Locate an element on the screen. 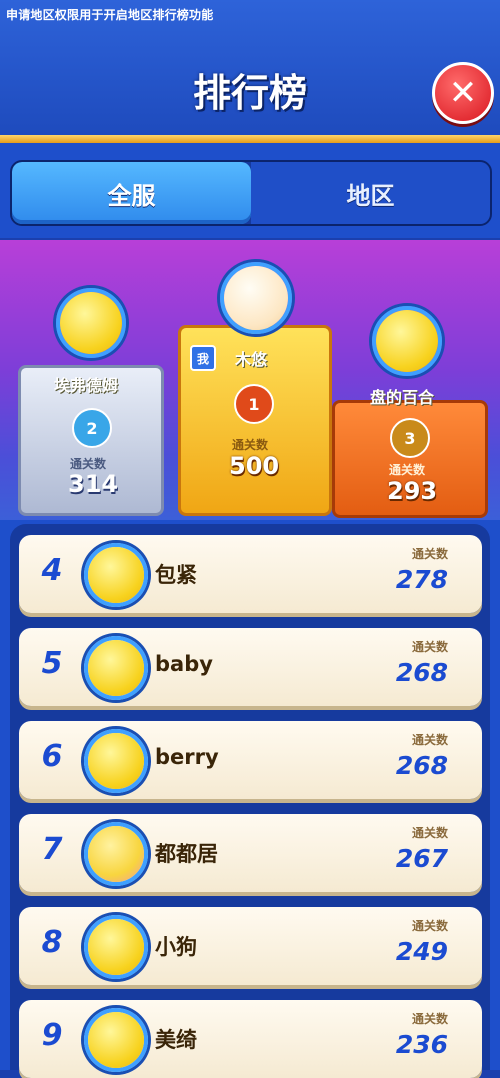 The width and height of the screenshot is (500, 1078). podium-score-label-first: 通关数 is located at coordinates (250, 445).